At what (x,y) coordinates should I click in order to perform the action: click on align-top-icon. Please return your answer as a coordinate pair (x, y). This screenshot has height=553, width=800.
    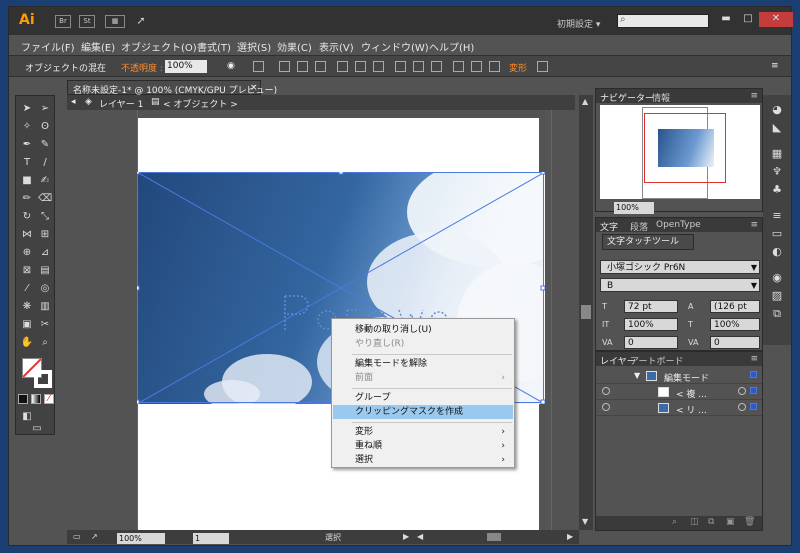
    Looking at the image, I should click on (342, 66).